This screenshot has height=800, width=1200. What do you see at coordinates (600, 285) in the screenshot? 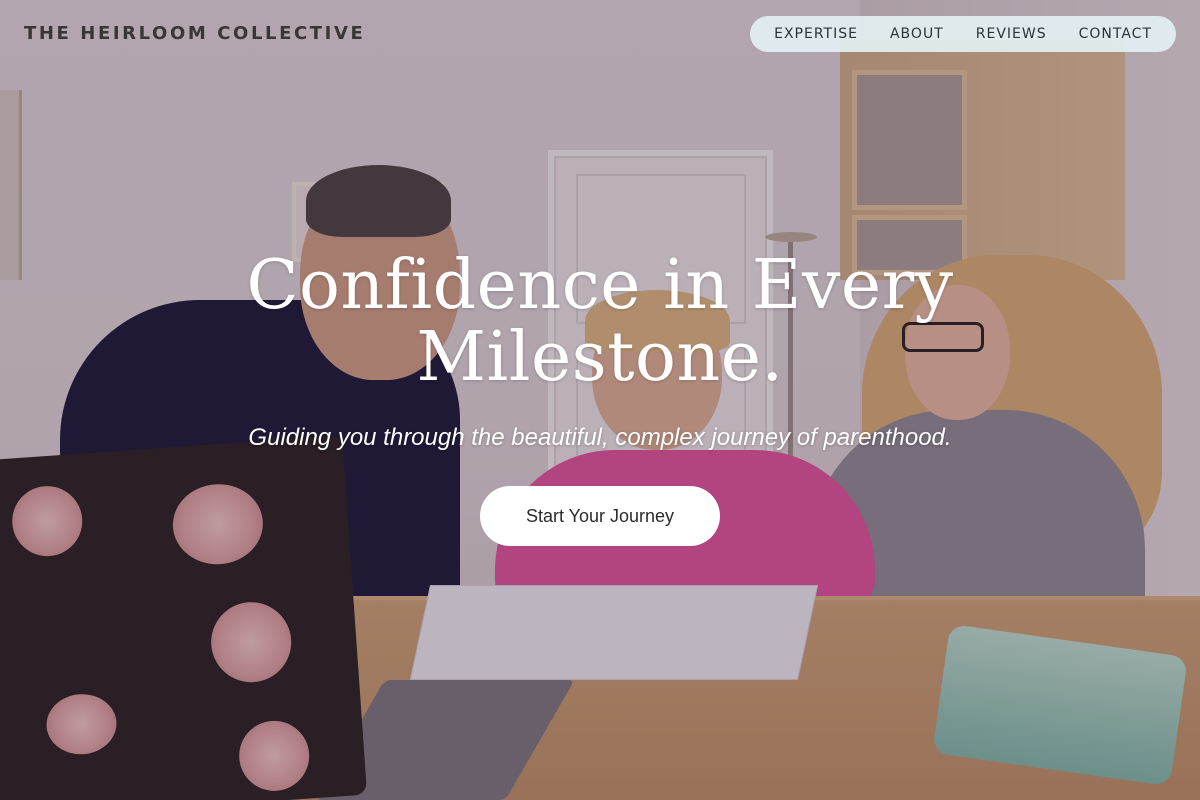
I see `hero-title-line-1: Confidence in Every` at bounding box center [600, 285].